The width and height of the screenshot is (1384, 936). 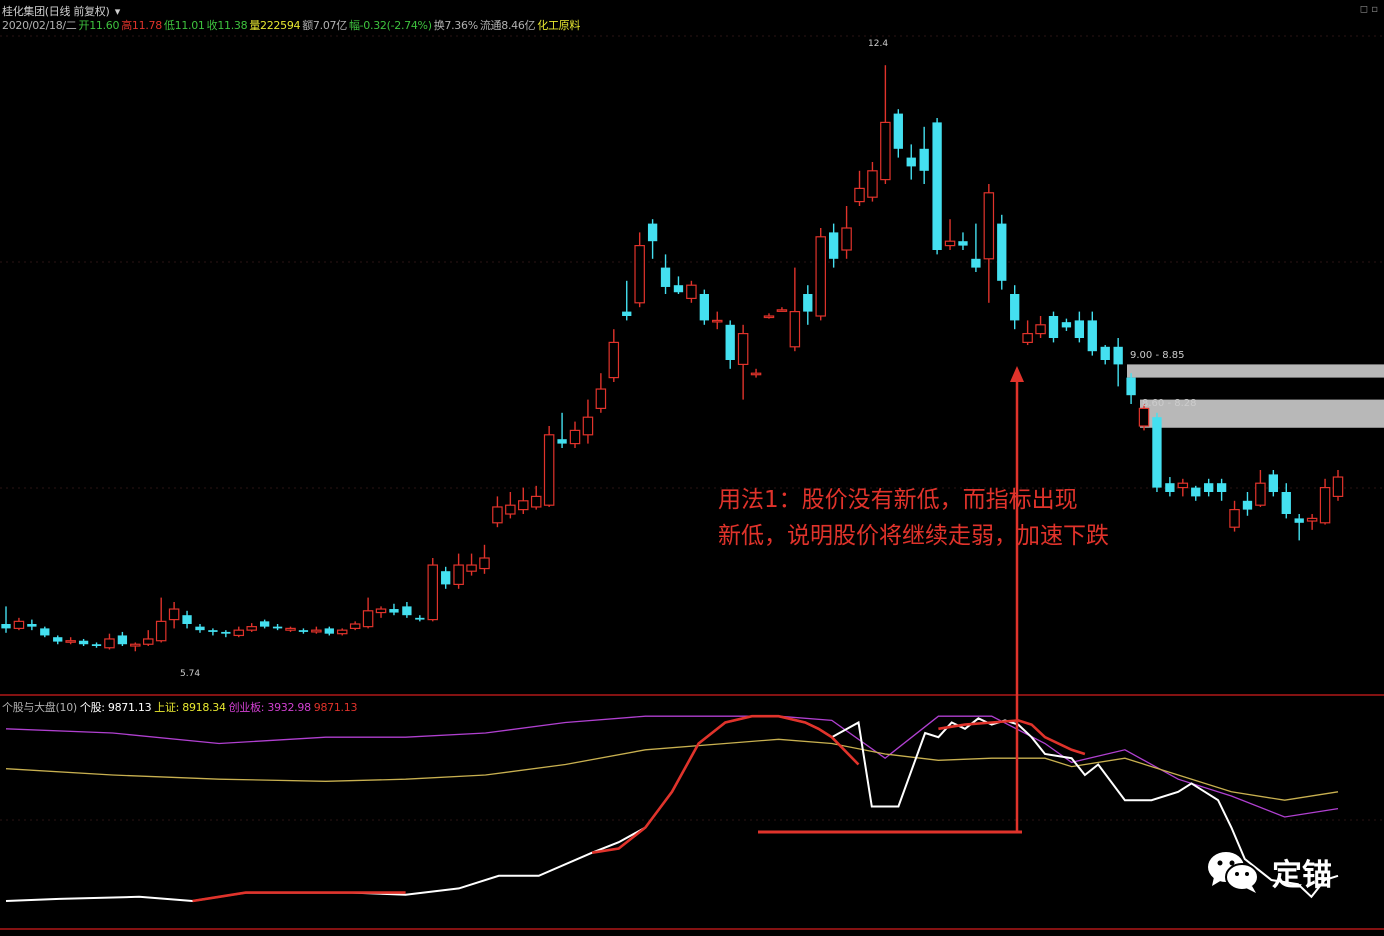 What do you see at coordinates (1233, 872) in the screenshot?
I see `wechat-icon` at bounding box center [1233, 872].